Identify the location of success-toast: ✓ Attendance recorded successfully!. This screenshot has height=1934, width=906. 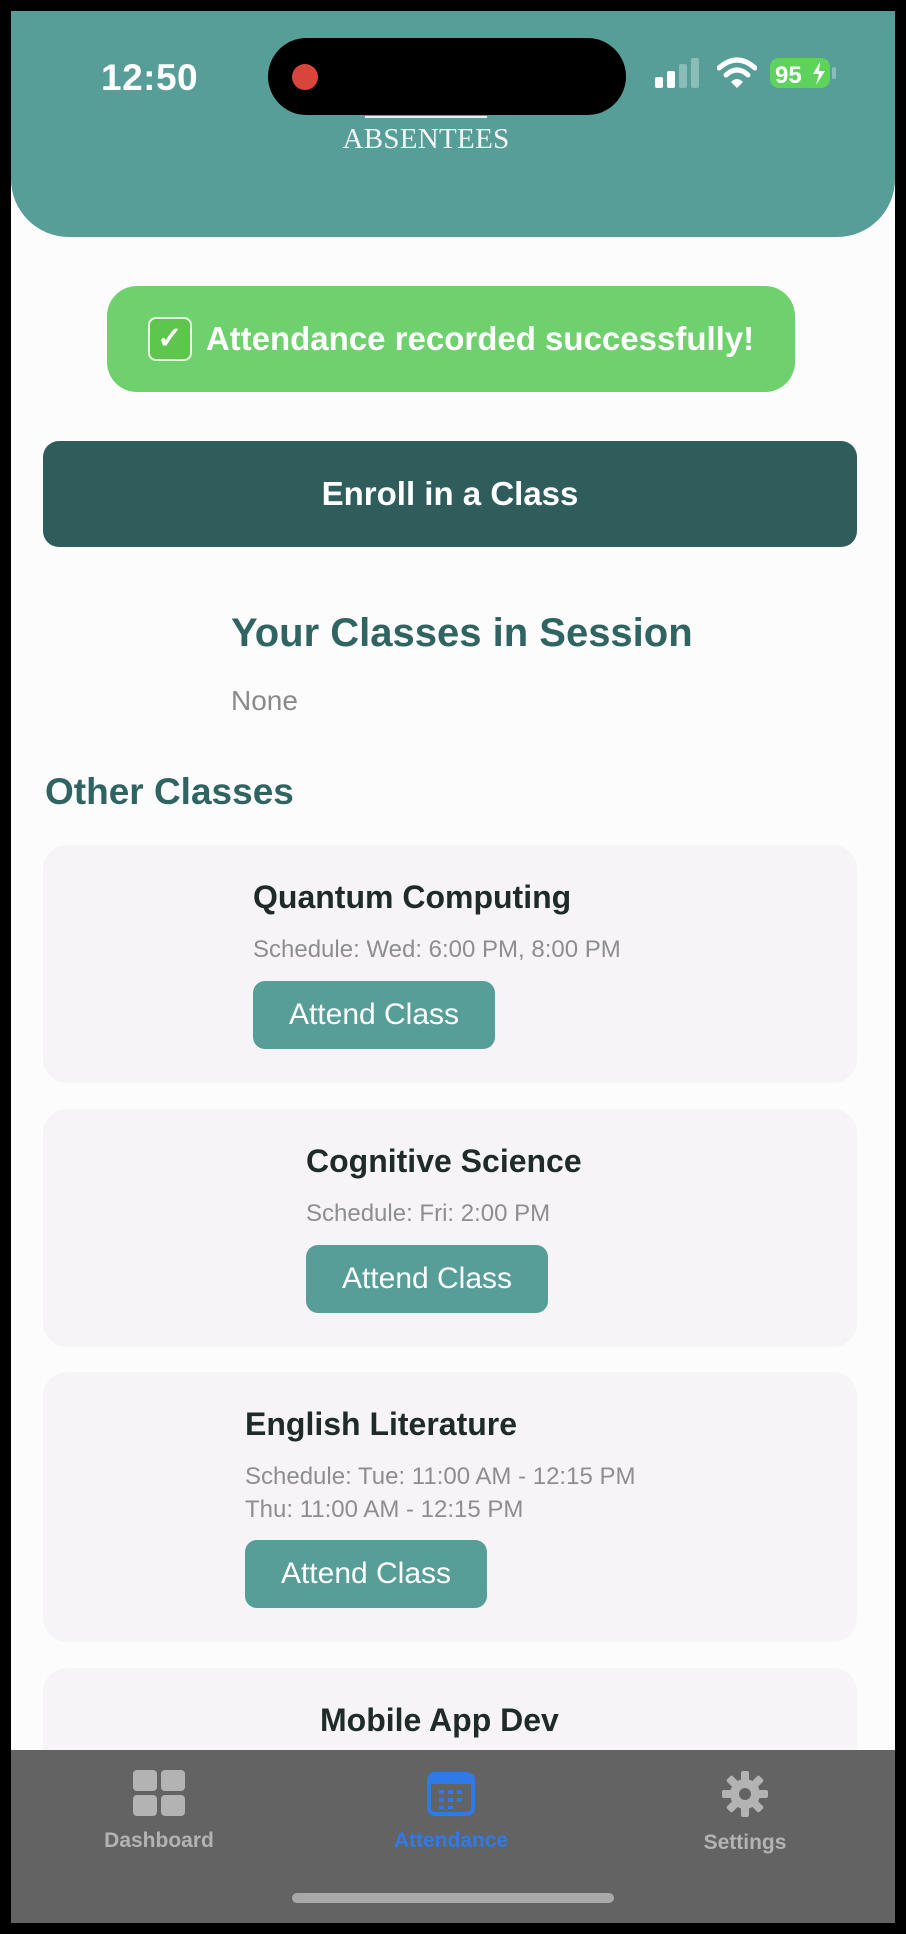
(451, 339).